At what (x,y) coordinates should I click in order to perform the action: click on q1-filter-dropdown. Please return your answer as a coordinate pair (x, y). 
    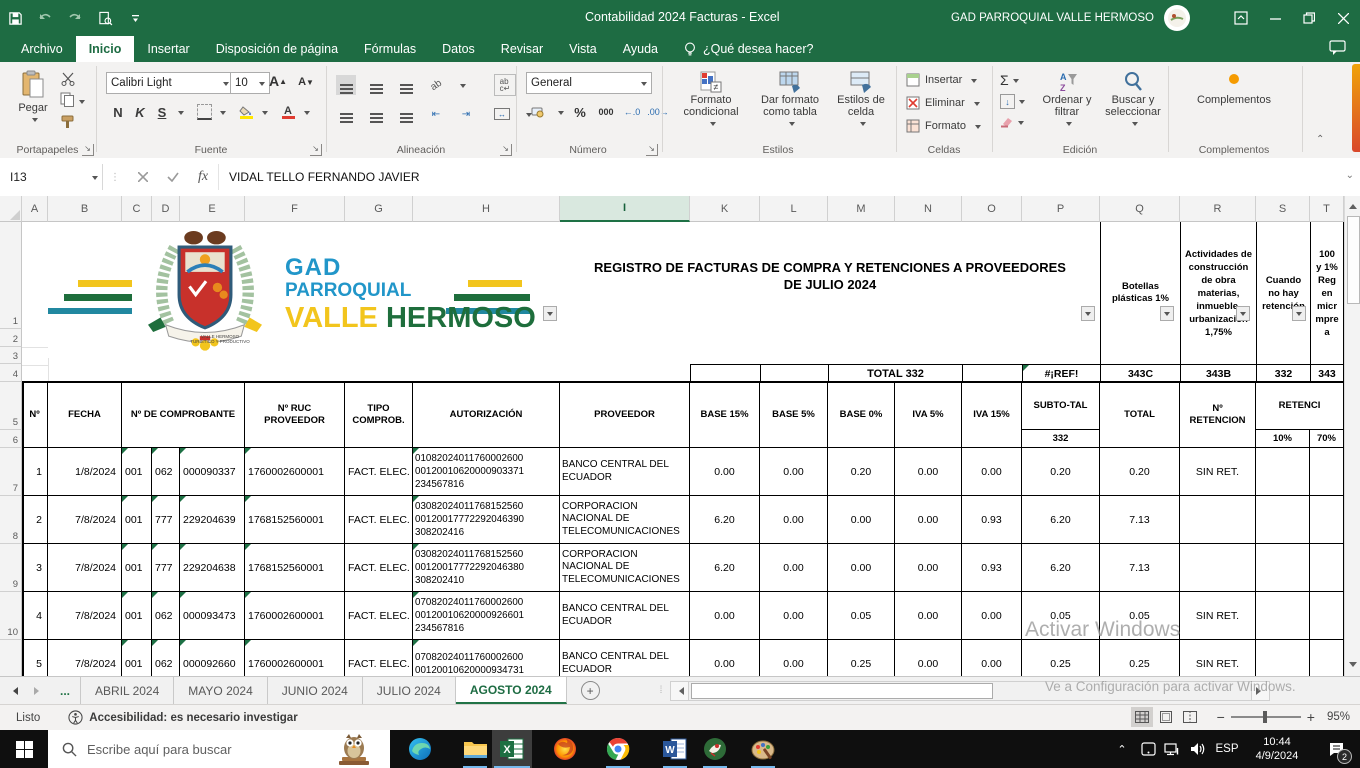
    Looking at the image, I should click on (1167, 313).